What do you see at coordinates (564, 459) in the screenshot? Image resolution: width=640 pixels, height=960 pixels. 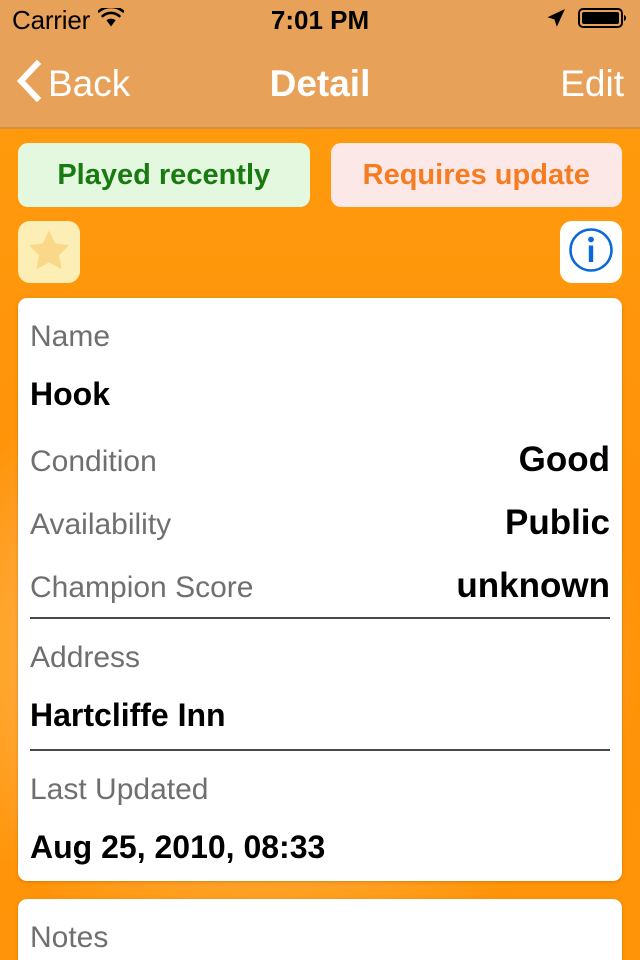 I see `field-condition-value: Good` at bounding box center [564, 459].